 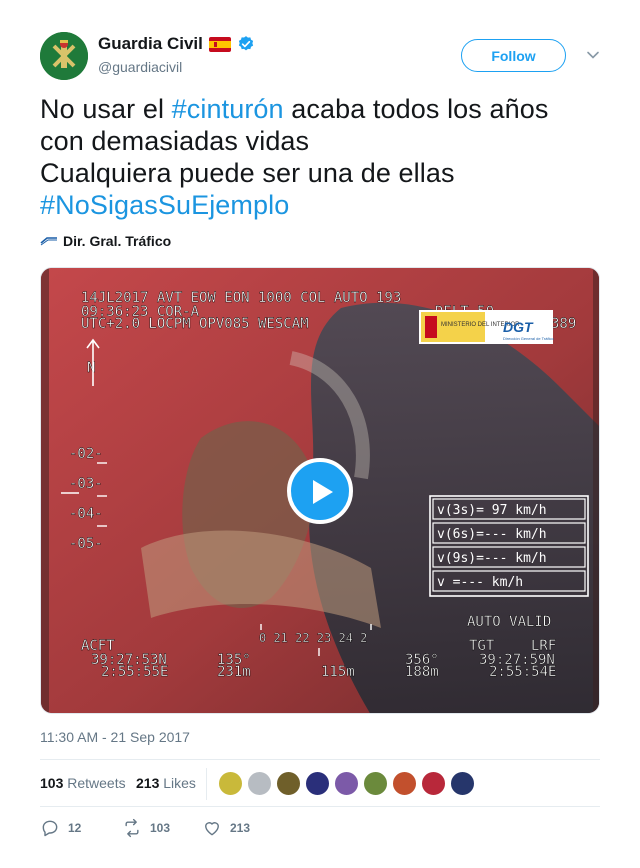 What do you see at coordinates (175, 141) in the screenshot?
I see `tweet-line-2: con demasiadas vidas` at bounding box center [175, 141].